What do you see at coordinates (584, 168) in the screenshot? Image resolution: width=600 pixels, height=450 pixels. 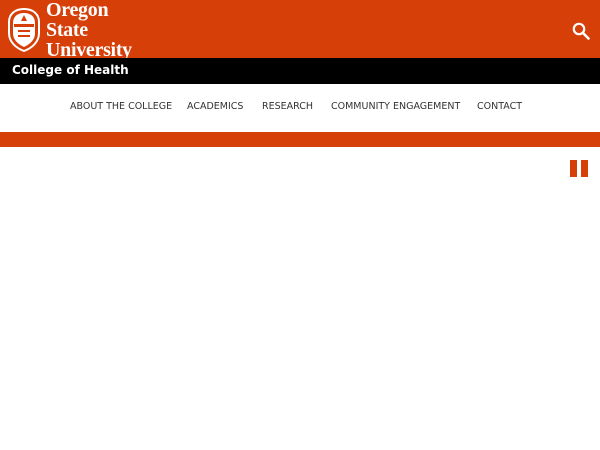 I see `pause-bar-right` at bounding box center [584, 168].